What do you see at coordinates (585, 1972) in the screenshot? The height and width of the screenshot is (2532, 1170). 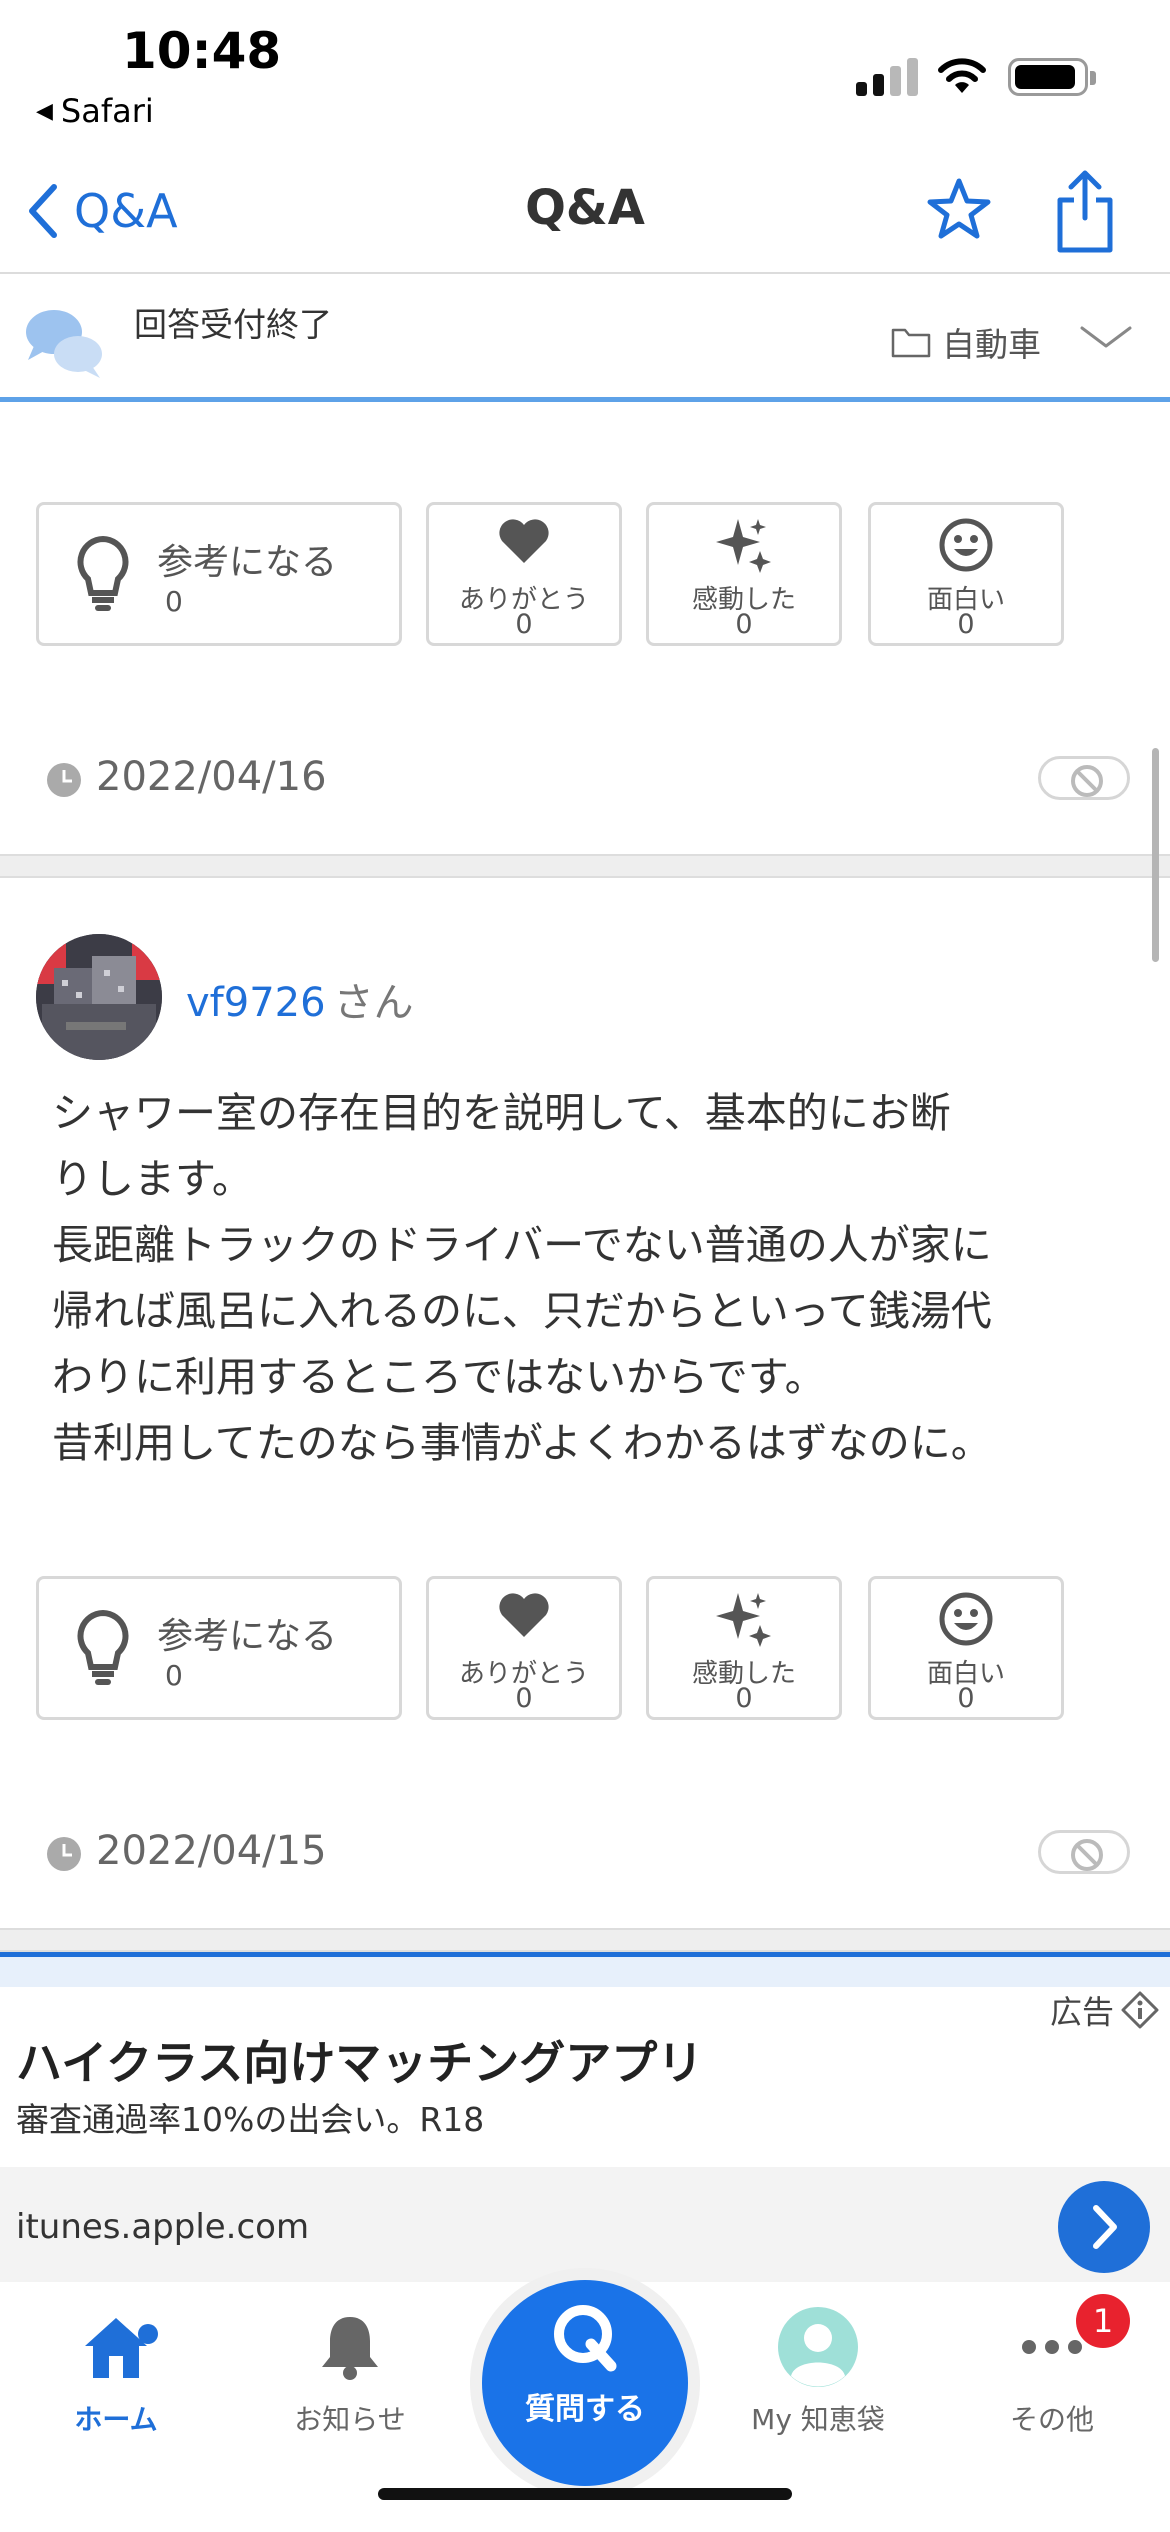 I see `ad-top-band` at bounding box center [585, 1972].